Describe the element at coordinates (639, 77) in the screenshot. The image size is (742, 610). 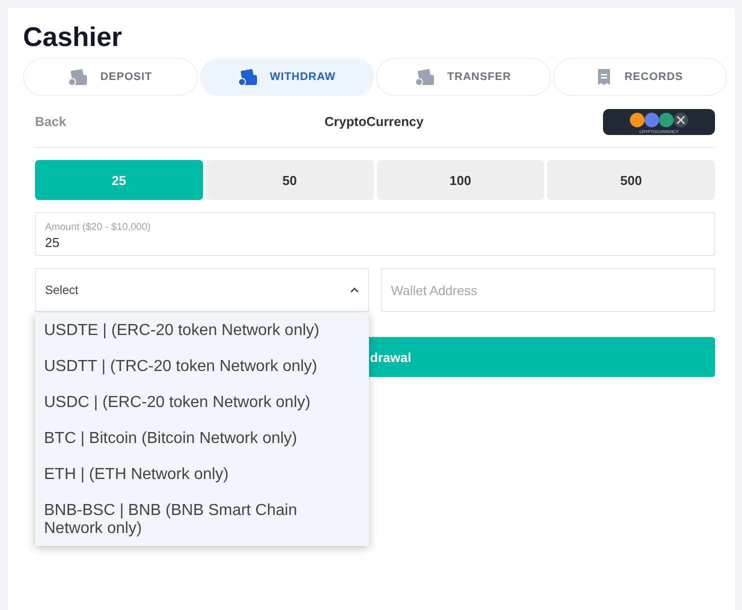
I see `tab: RECORDS` at that location.